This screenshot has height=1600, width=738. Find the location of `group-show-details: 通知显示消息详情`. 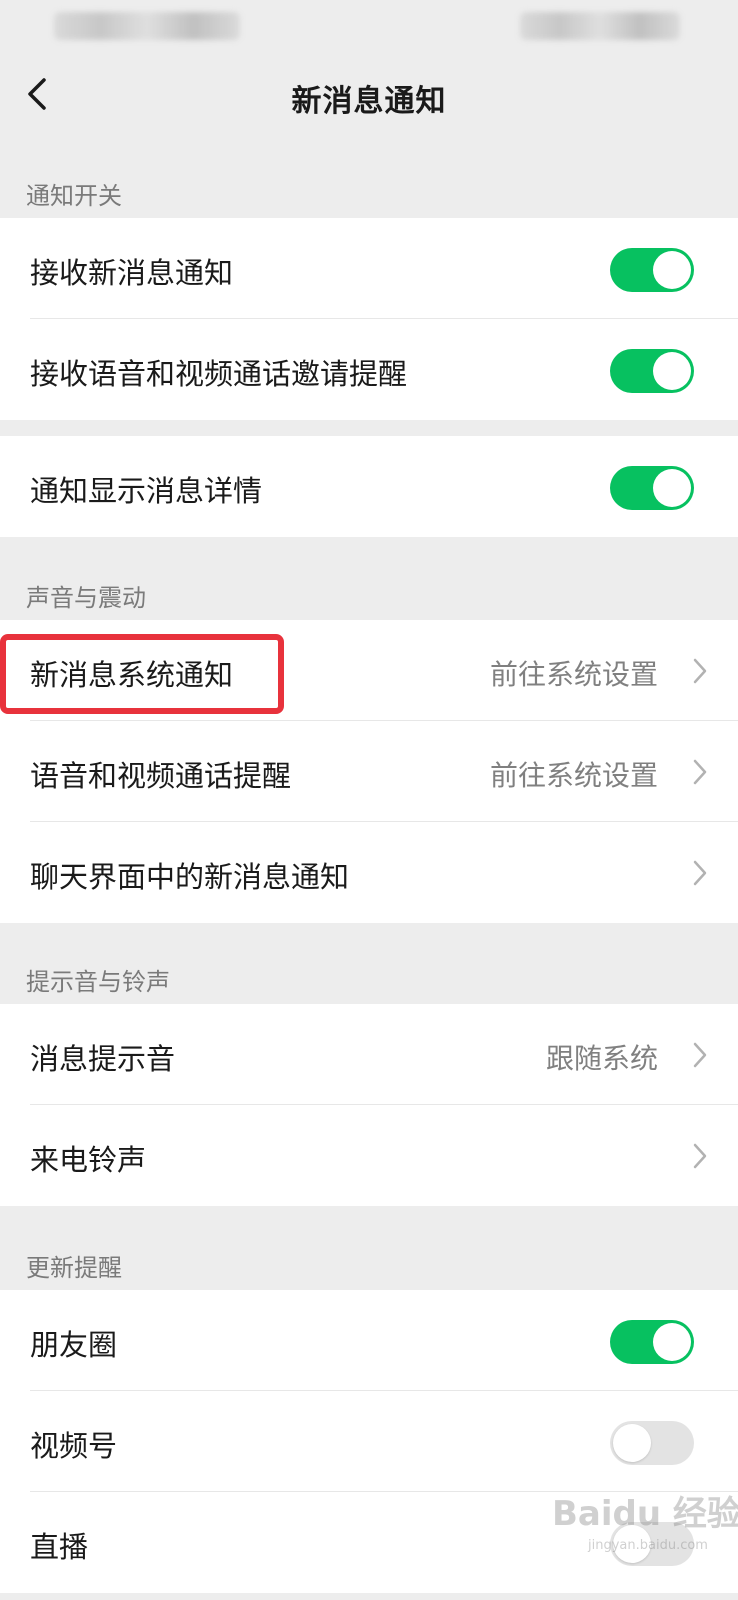

group-show-details: 通知显示消息详情 is located at coordinates (369, 486).